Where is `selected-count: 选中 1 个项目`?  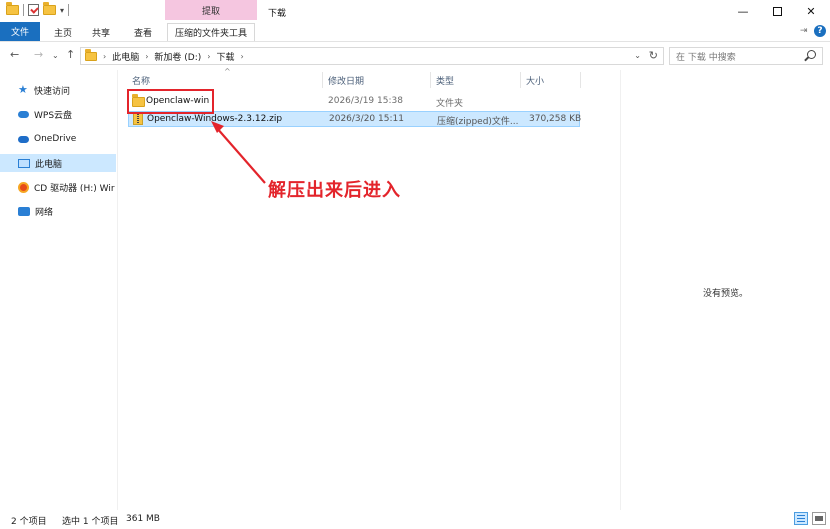 selected-count: 选中 1 个项目 is located at coordinates (90, 522).